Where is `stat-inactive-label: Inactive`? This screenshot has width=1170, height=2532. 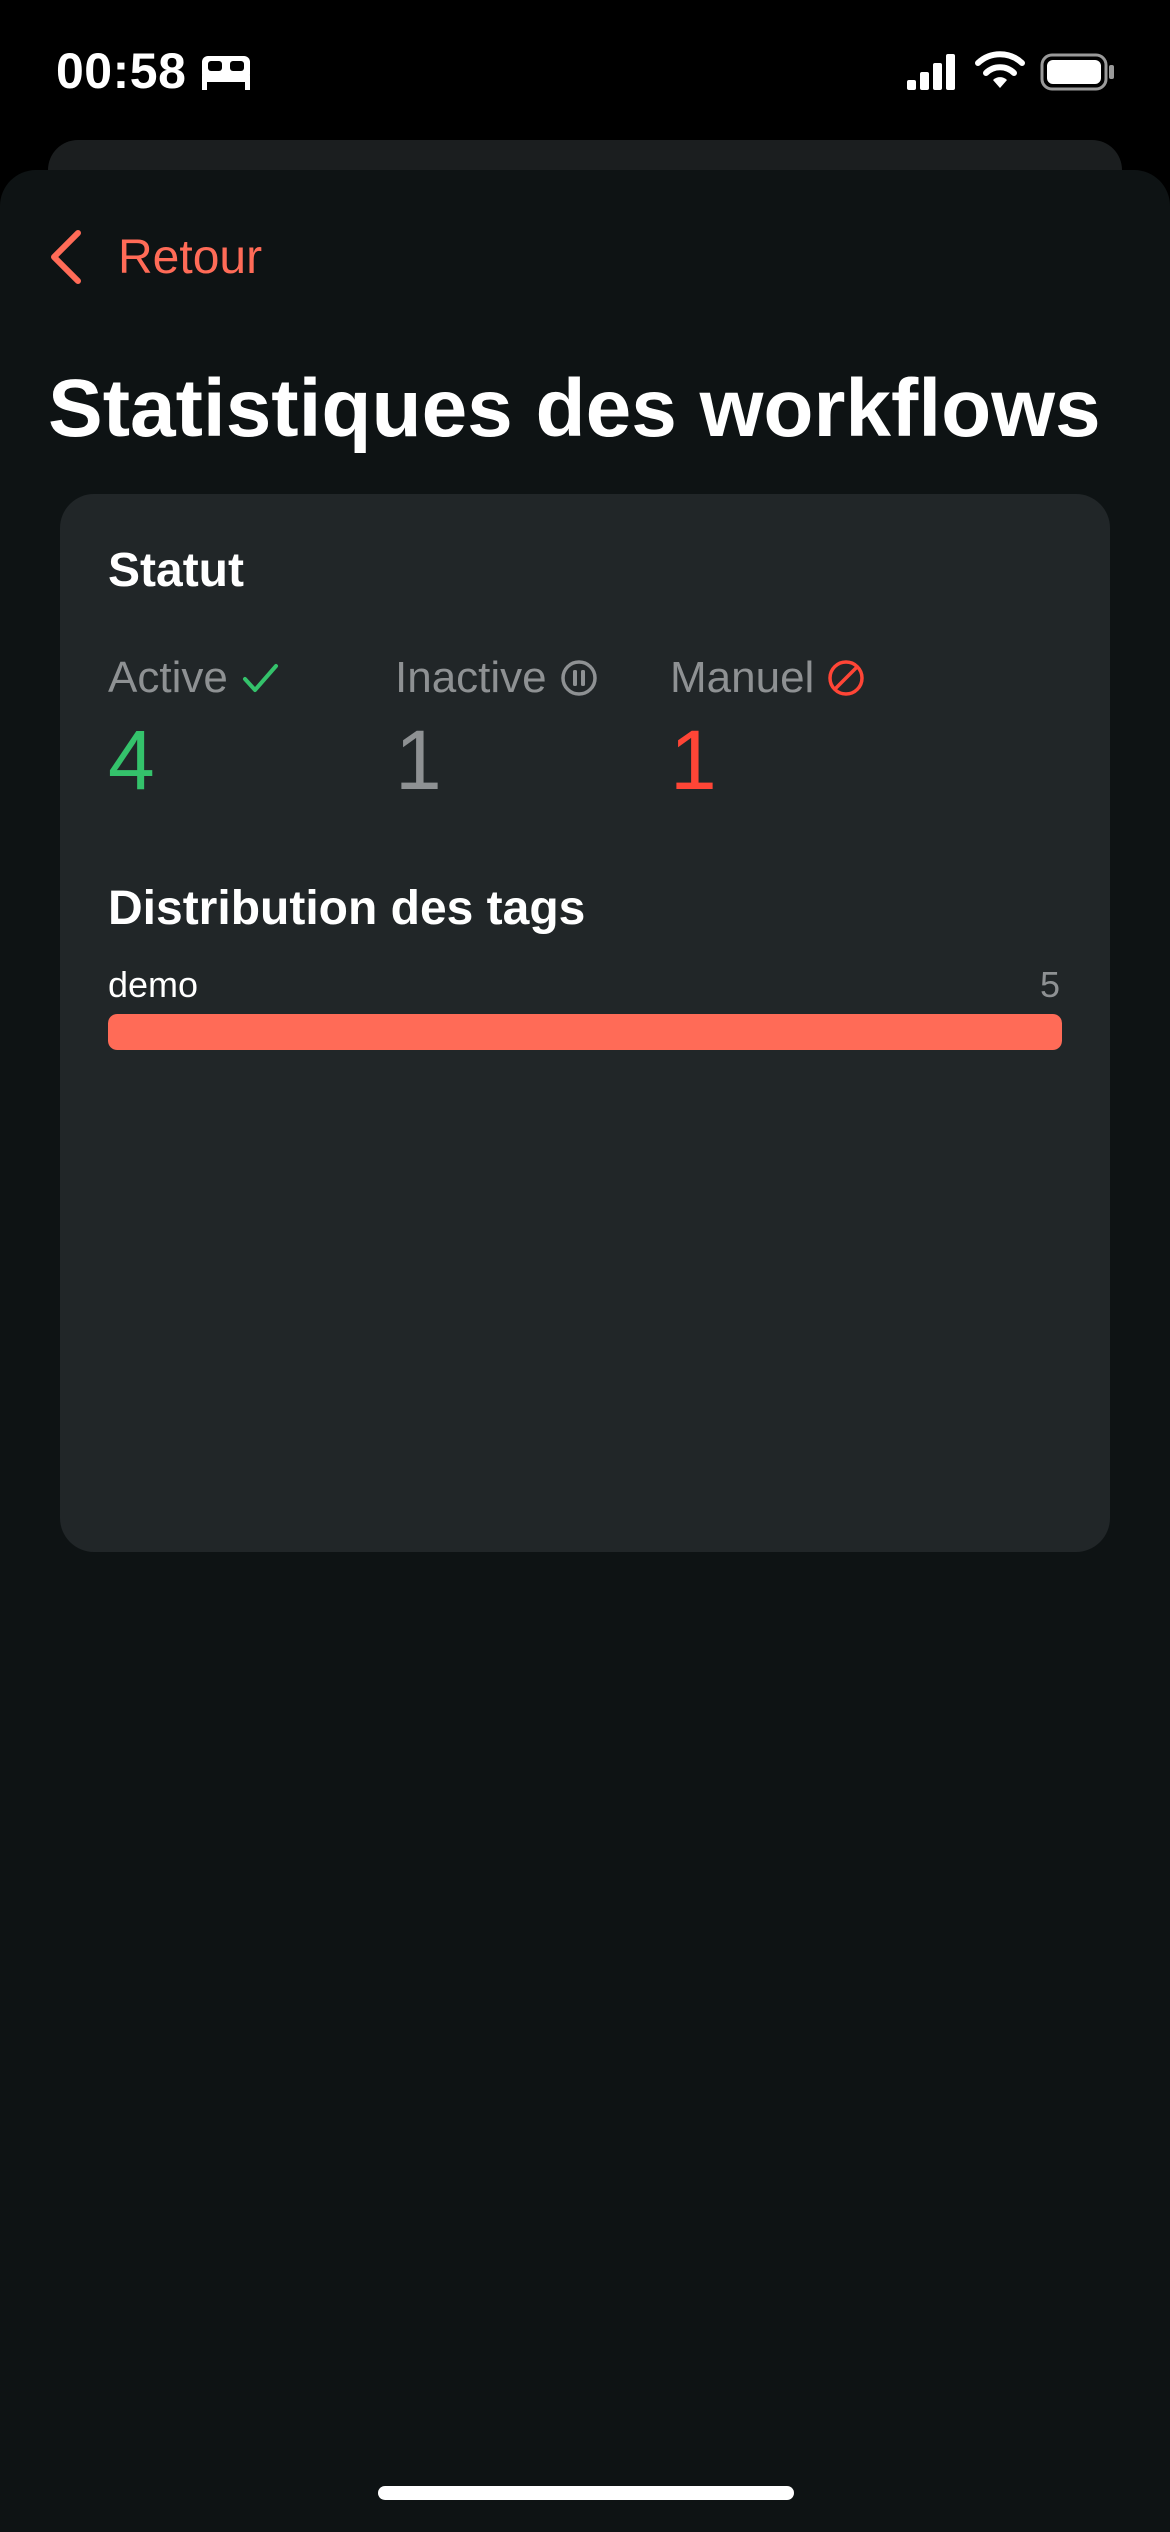
stat-inactive-label: Inactive is located at coordinates (471, 677).